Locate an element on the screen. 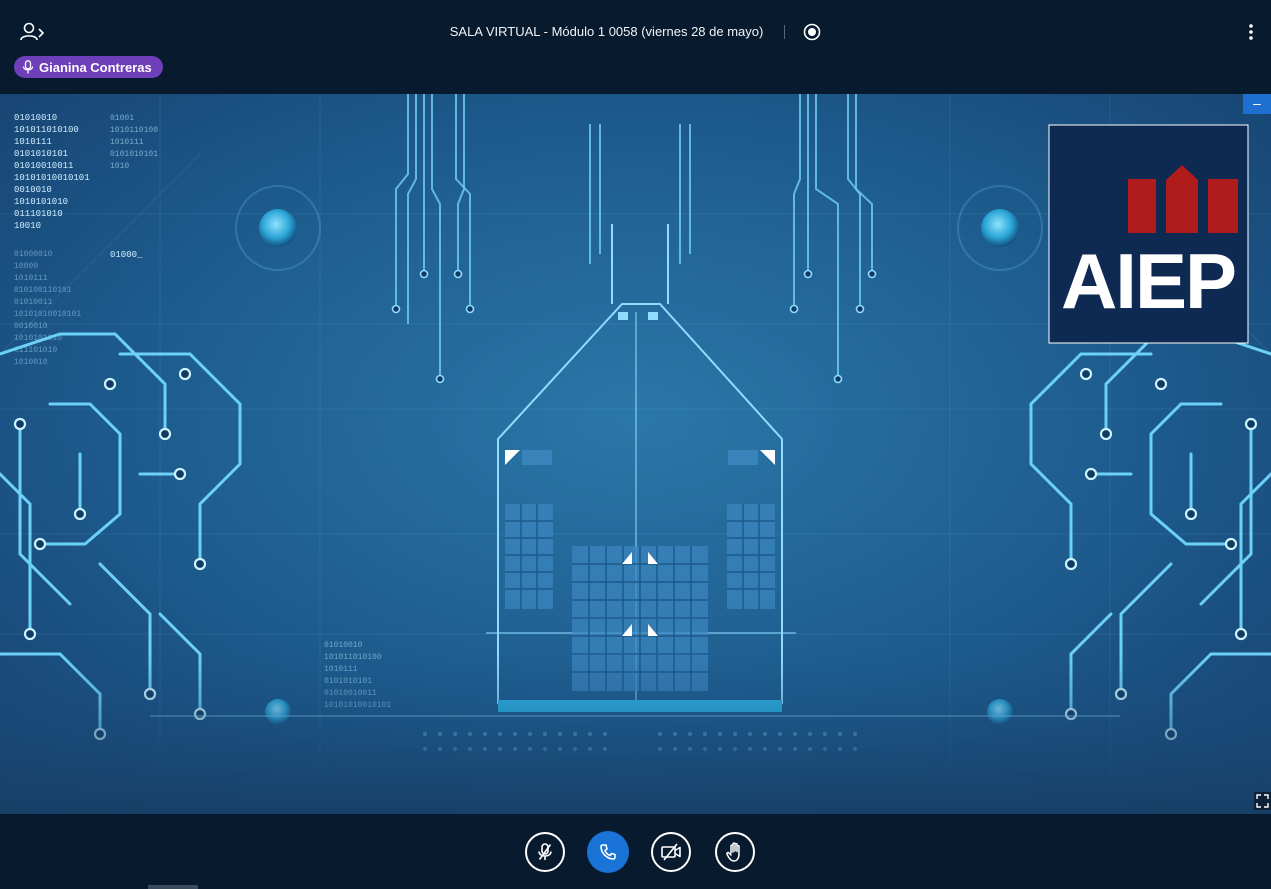 Image resolution: width=1271 pixels, height=889 pixels. video-off-icon is located at coordinates (671, 852).